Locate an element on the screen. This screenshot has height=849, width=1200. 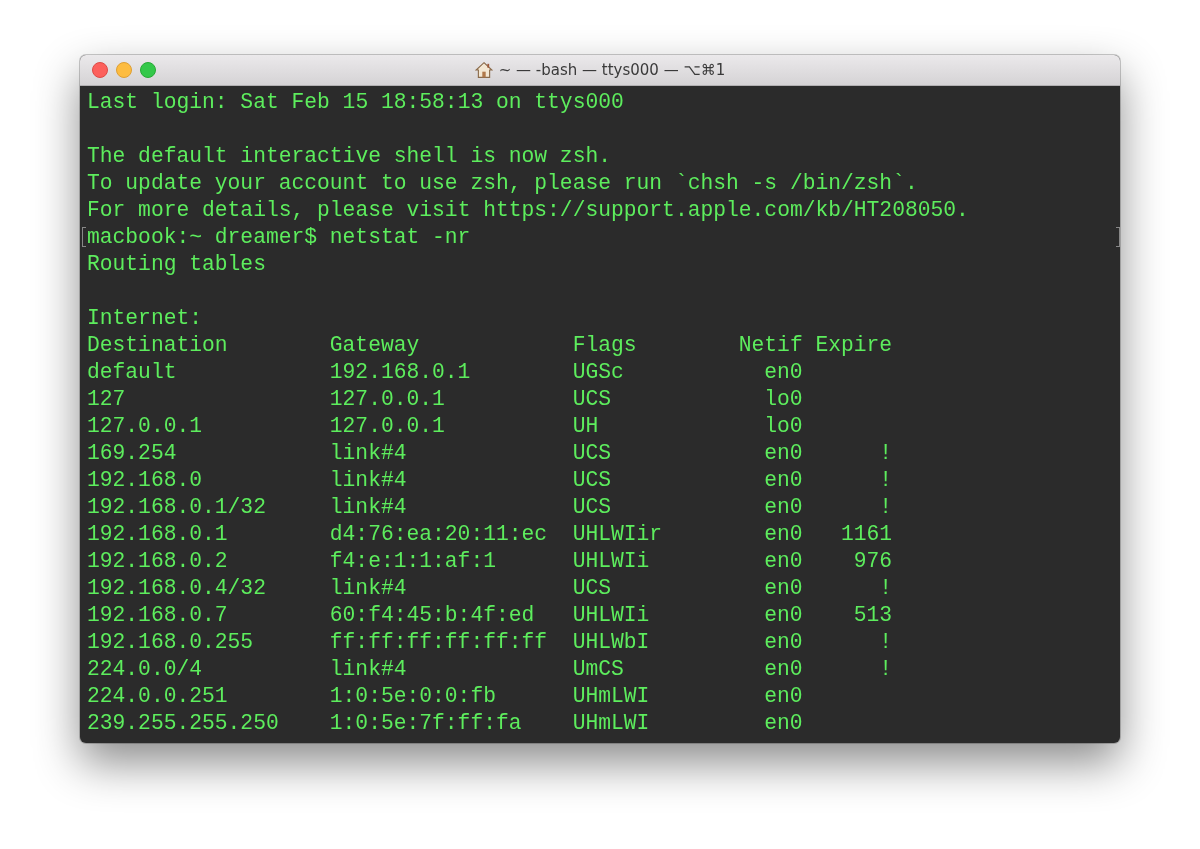
table-cell-text: 169.254 is located at coordinates (132, 453).